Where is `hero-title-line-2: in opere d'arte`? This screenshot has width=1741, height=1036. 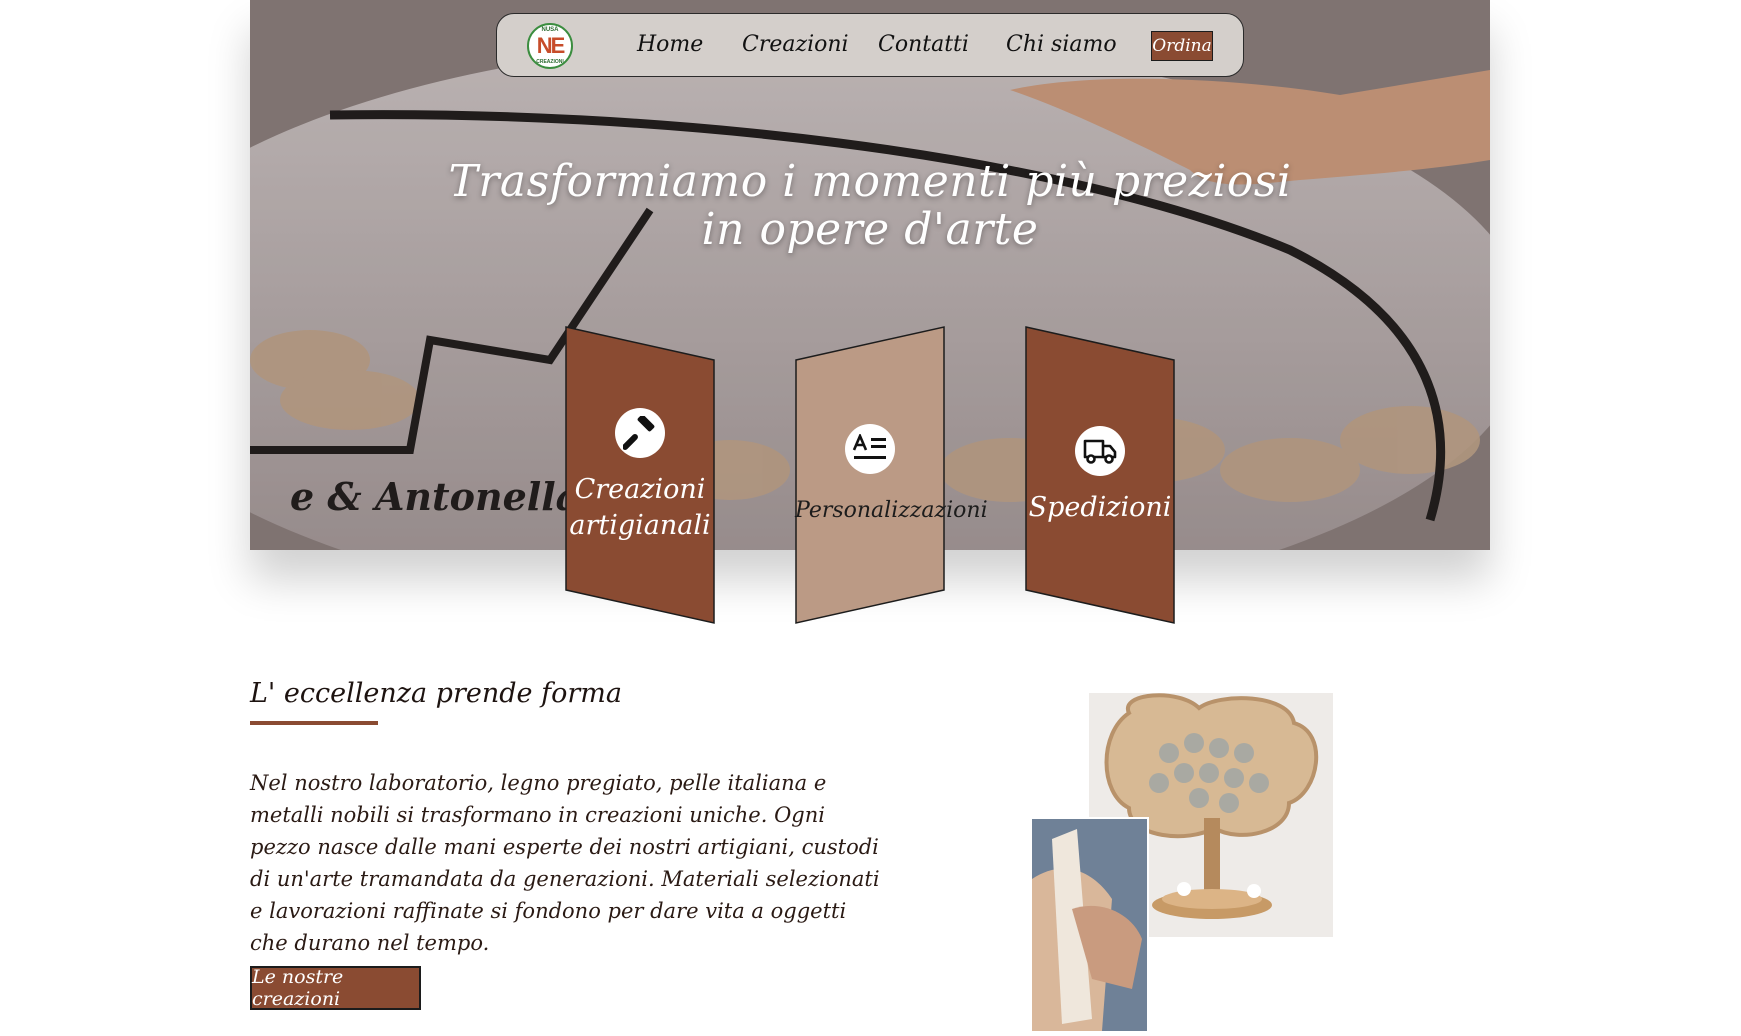 hero-title-line-2: in opere d'arte is located at coordinates (870, 229).